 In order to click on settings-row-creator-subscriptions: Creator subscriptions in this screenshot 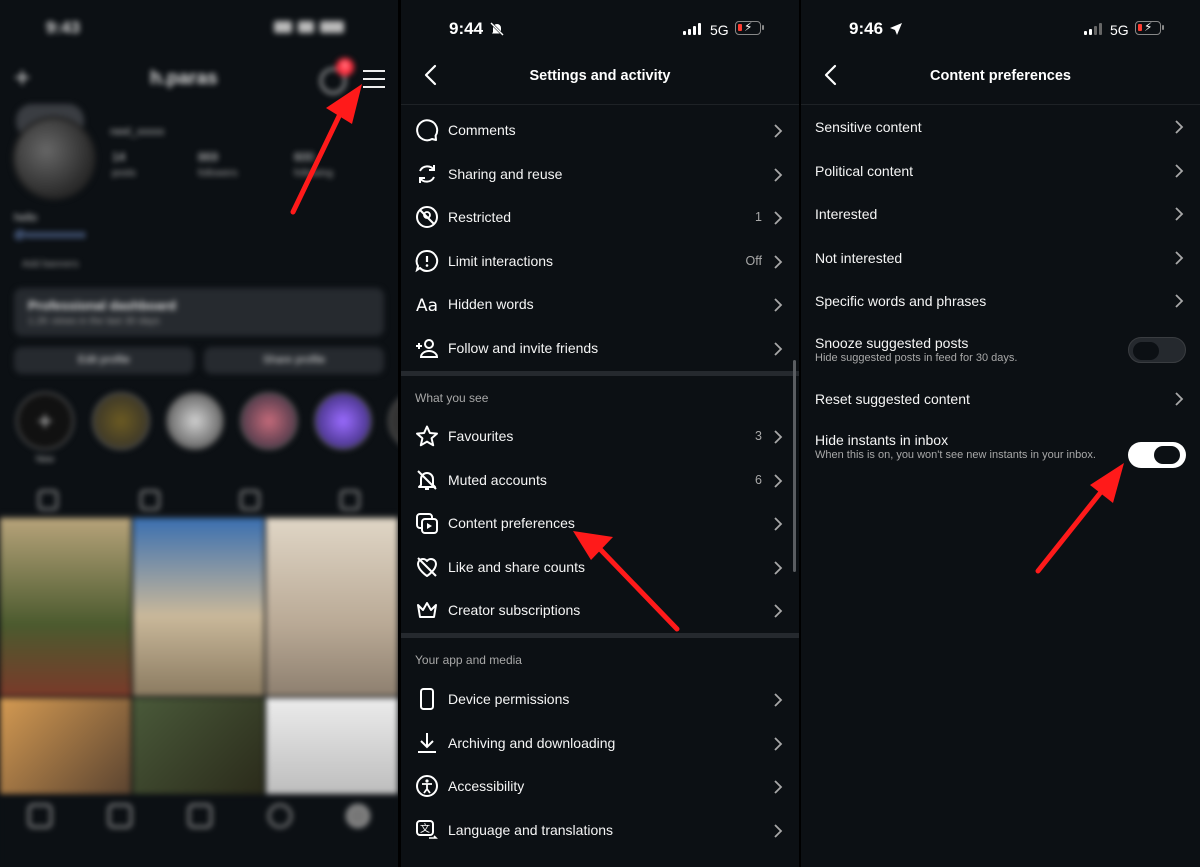, I will do `click(600, 611)`.